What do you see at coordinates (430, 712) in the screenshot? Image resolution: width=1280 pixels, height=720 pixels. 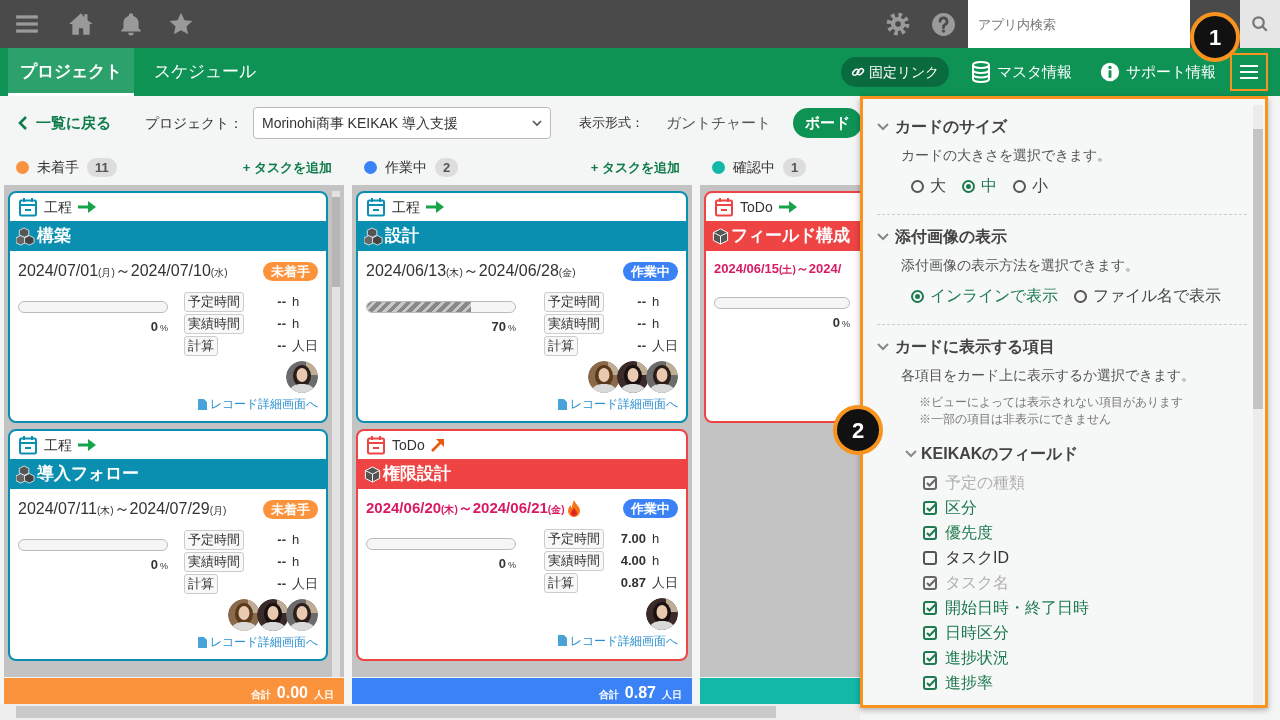 I see `horizontal-scrollbar` at bounding box center [430, 712].